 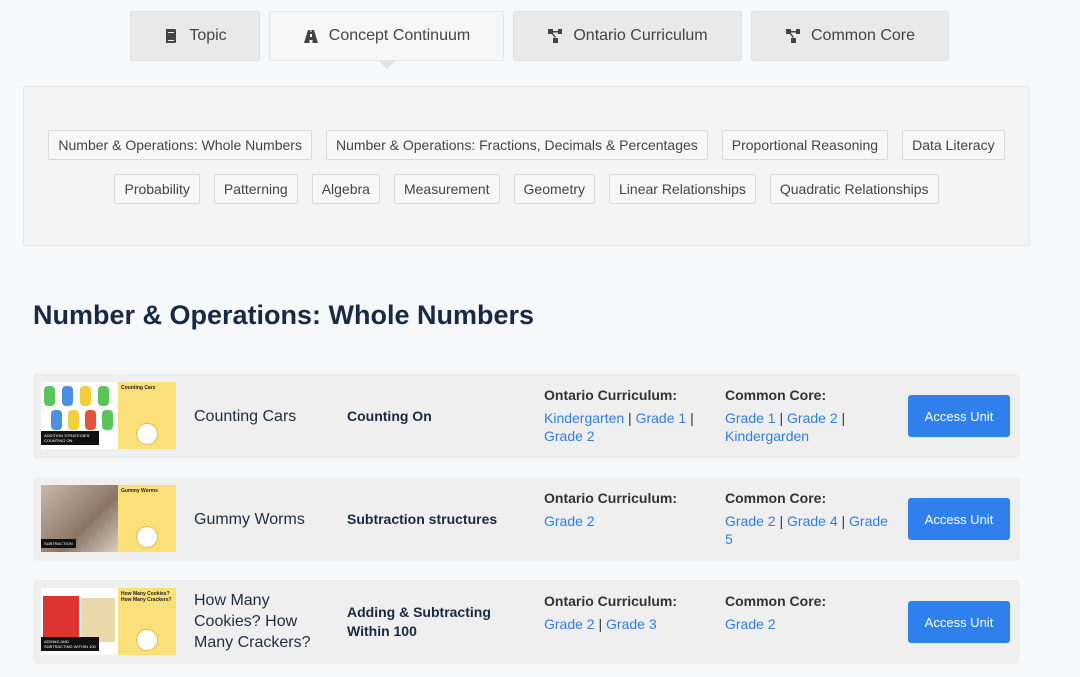 I want to click on topic-tag: Patterning, so click(x=255, y=189).